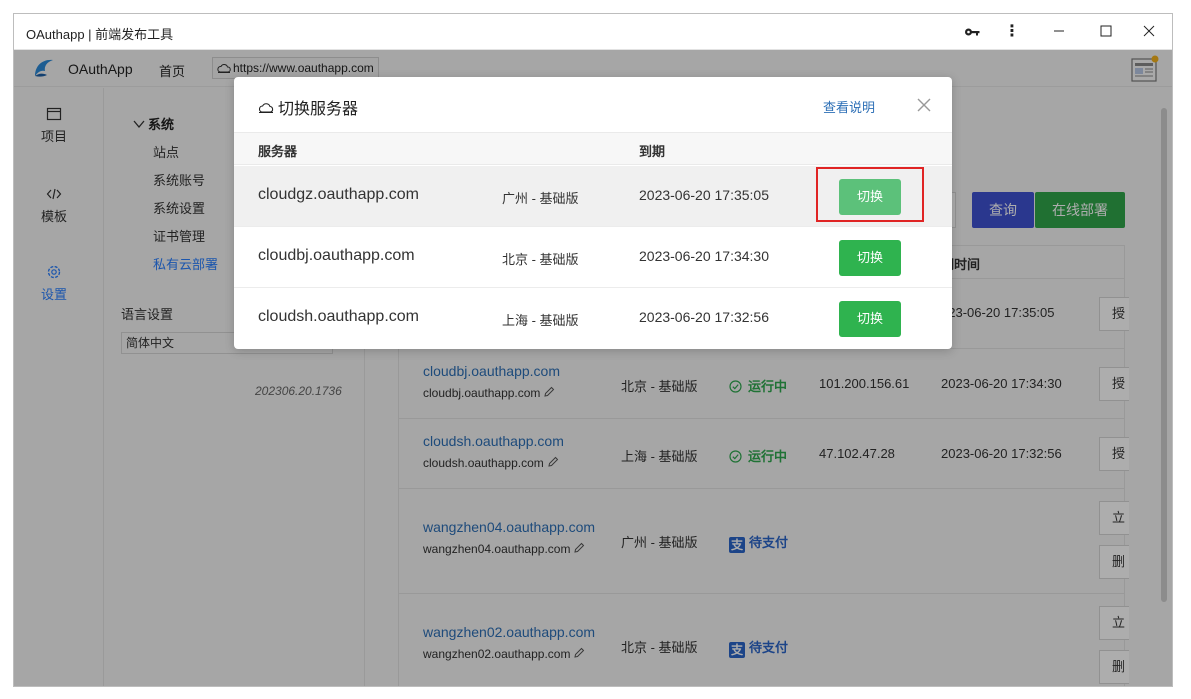 The height and width of the screenshot is (699, 1191). What do you see at coordinates (1106, 31) in the screenshot?
I see `maximize-icon` at bounding box center [1106, 31].